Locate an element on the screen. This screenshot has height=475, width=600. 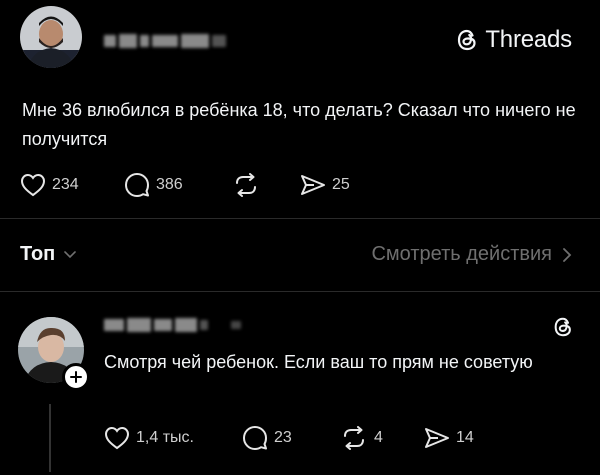
reply-like-button: 1,4 тыс. is located at coordinates (173, 438).